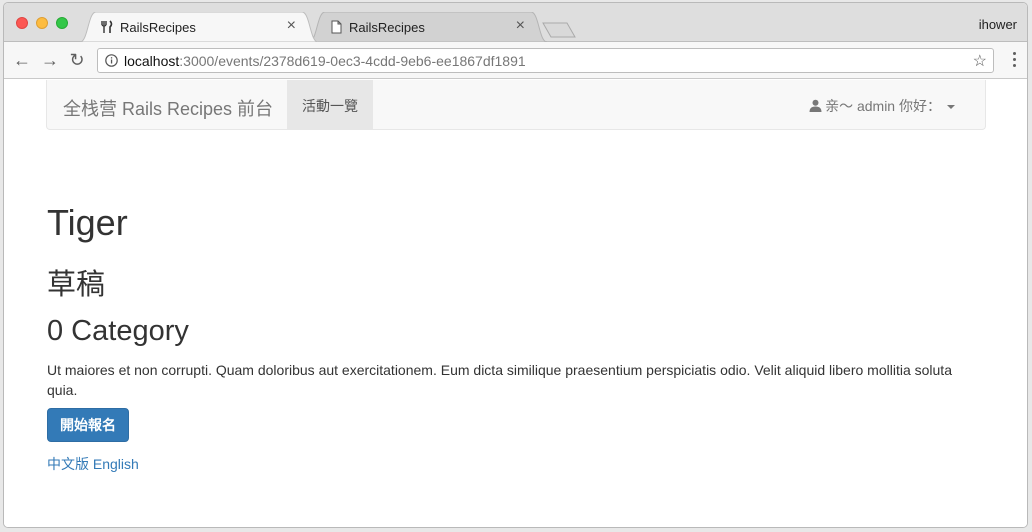 Image resolution: width=1032 pixels, height=532 pixels. I want to click on utensils-icon, so click(107, 26).